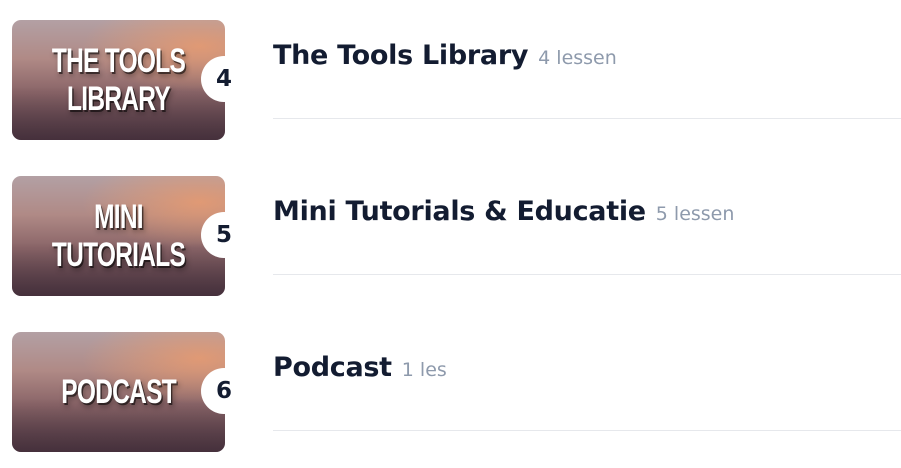 The width and height of the screenshot is (901, 468). I want to click on course-number-badge: 5, so click(224, 235).